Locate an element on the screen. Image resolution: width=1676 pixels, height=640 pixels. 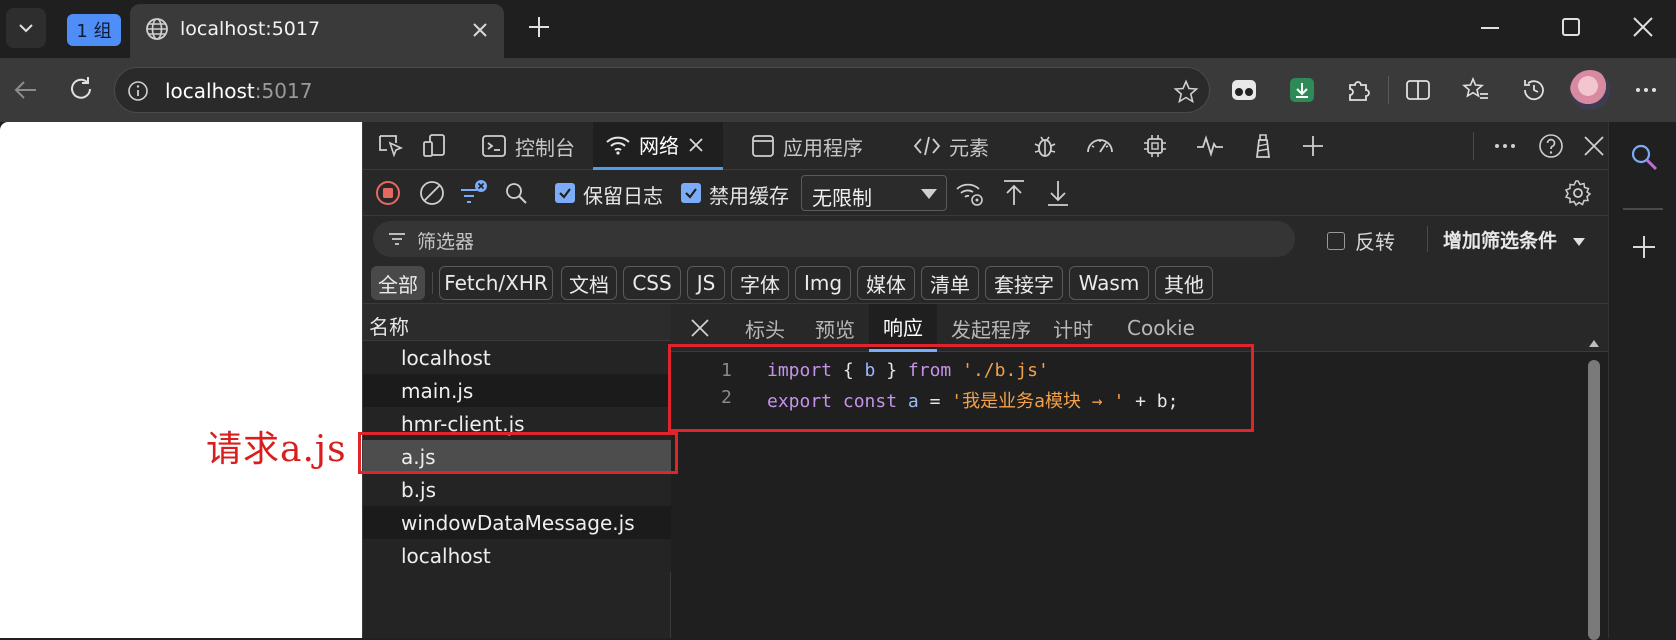
annotation-label: 请求a.js is located at coordinates (276, 449).